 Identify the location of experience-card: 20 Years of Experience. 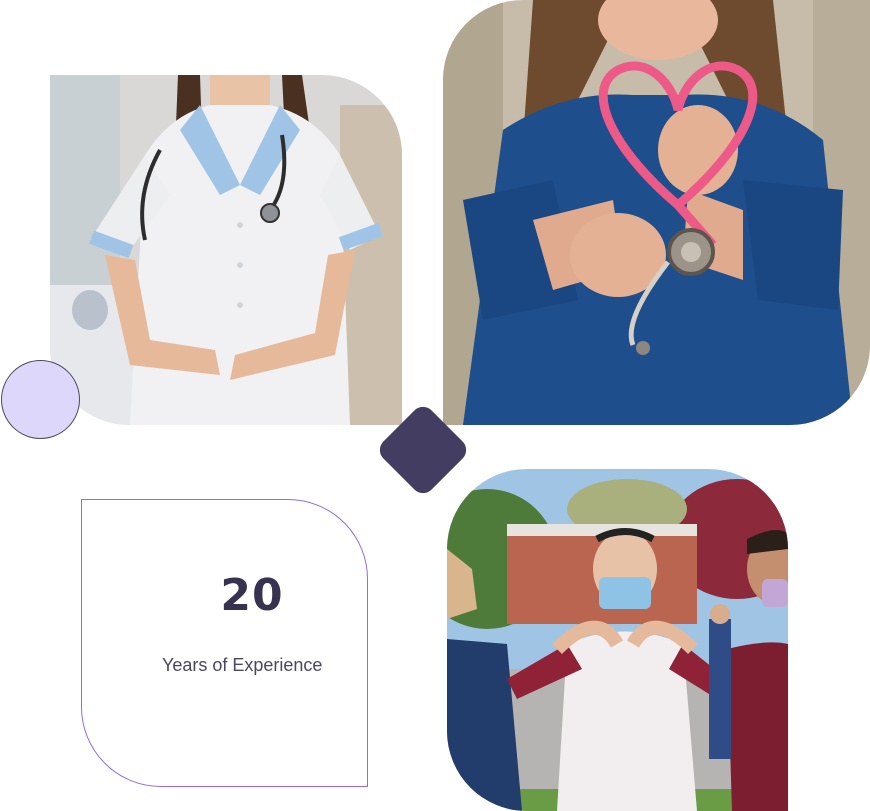
(224, 643).